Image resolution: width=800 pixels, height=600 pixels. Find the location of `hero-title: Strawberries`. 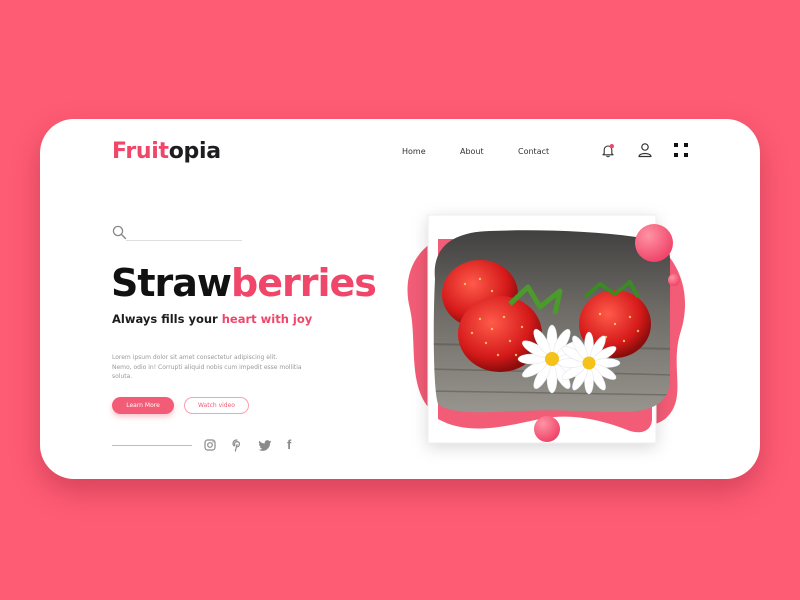

hero-title: Strawberries is located at coordinates (244, 283).